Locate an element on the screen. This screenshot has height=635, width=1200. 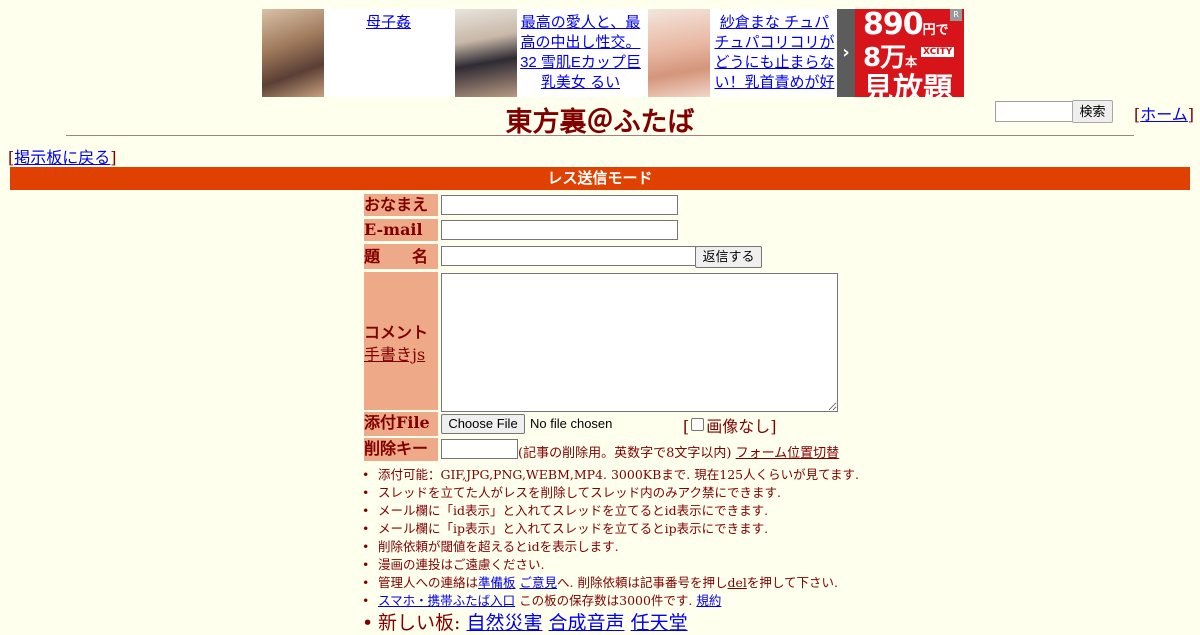
divider is located at coordinates (600, 135).